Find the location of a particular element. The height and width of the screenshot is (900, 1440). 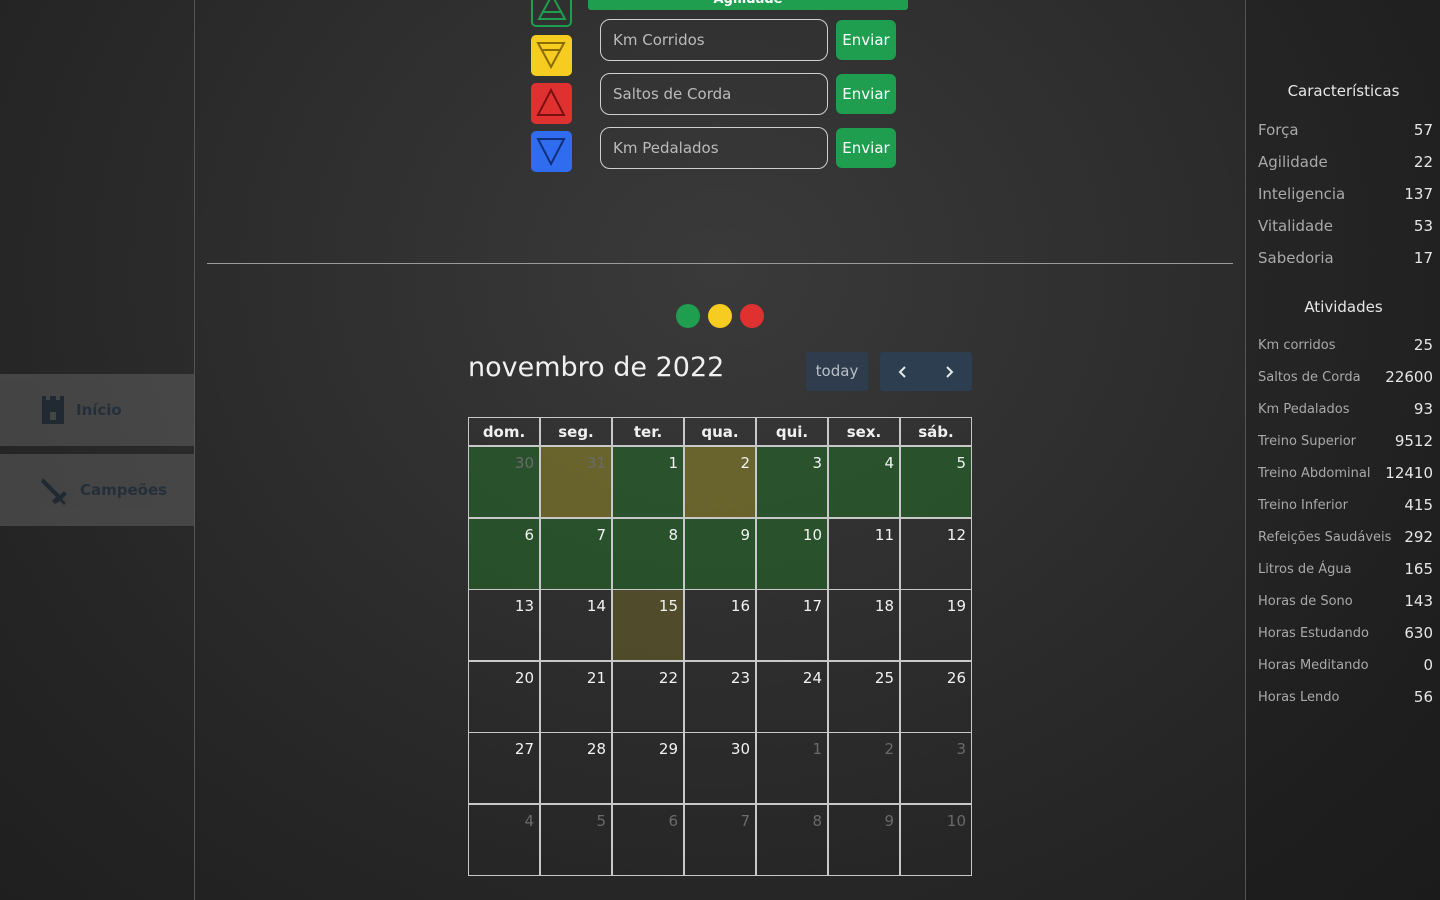

activity-row: Refeições Saudáveis 292 is located at coordinates (1345, 537).